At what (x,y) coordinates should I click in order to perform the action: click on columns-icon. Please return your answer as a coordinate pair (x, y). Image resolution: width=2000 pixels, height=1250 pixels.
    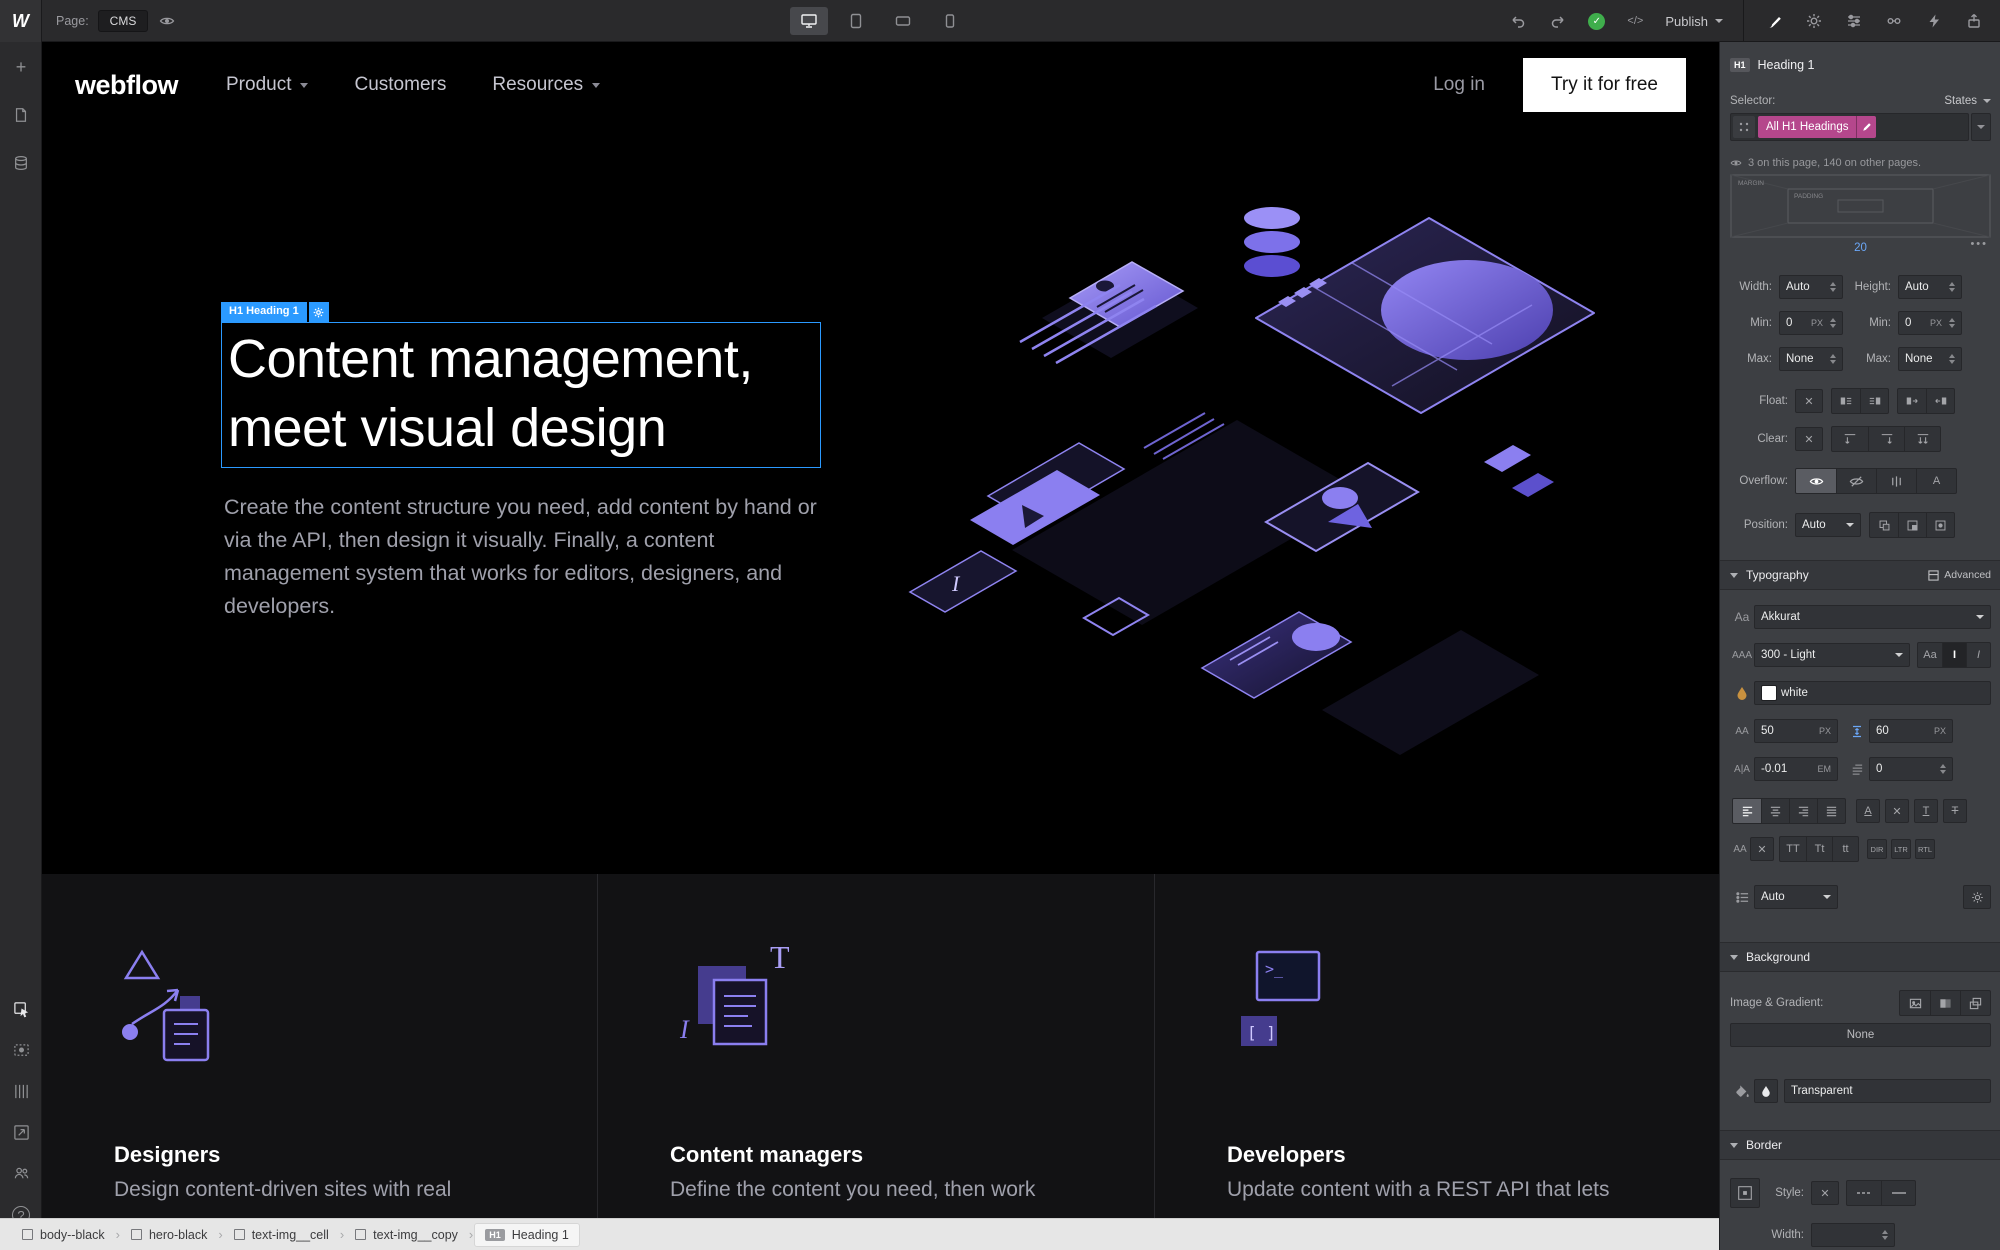
    Looking at the image, I should click on (21, 1091).